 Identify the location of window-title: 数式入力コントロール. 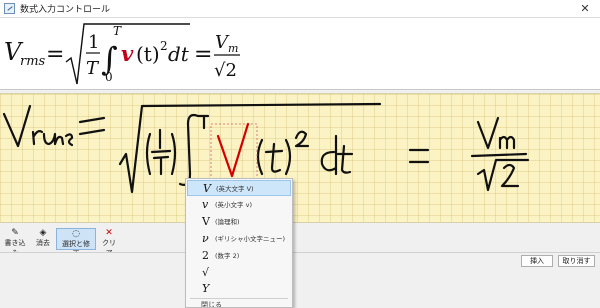
(65, 10).